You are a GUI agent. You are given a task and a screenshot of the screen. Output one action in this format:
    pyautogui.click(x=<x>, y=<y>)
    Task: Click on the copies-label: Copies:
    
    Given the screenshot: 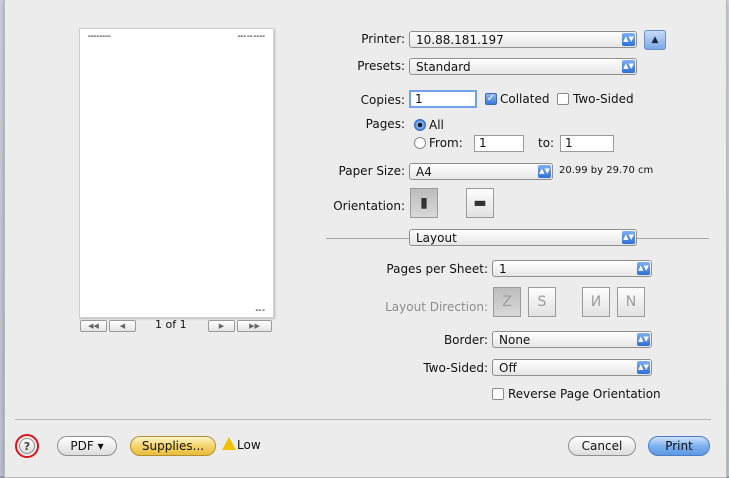 What is the action you would take?
    pyautogui.click(x=382, y=100)
    